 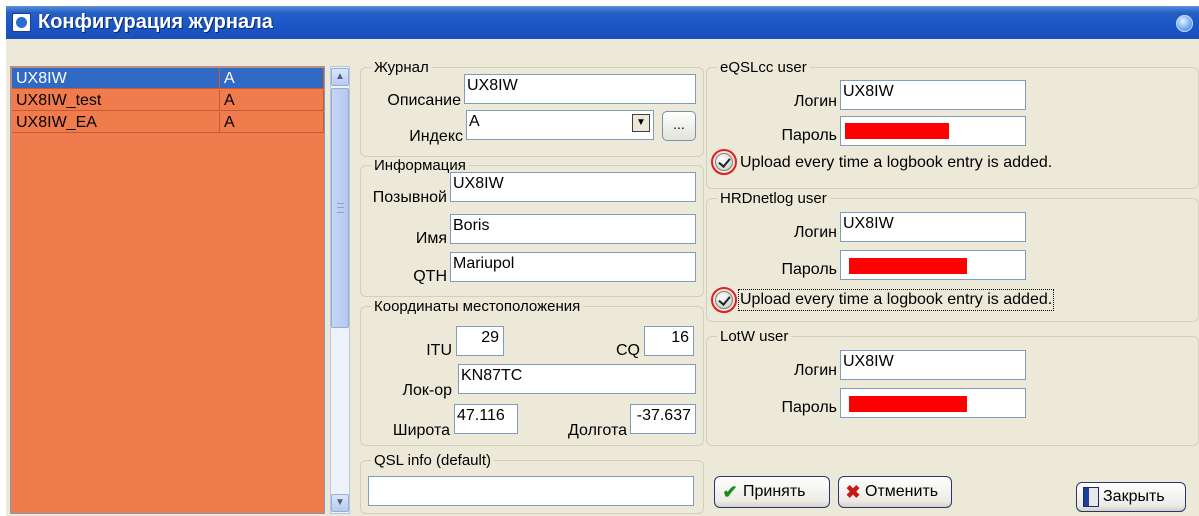 I want to click on hrd-login-label: Логин, so click(x=815, y=232).